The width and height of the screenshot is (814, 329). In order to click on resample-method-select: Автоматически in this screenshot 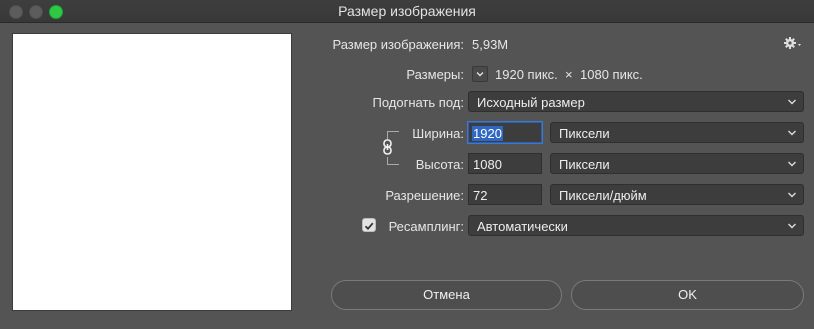, I will do `click(636, 225)`.